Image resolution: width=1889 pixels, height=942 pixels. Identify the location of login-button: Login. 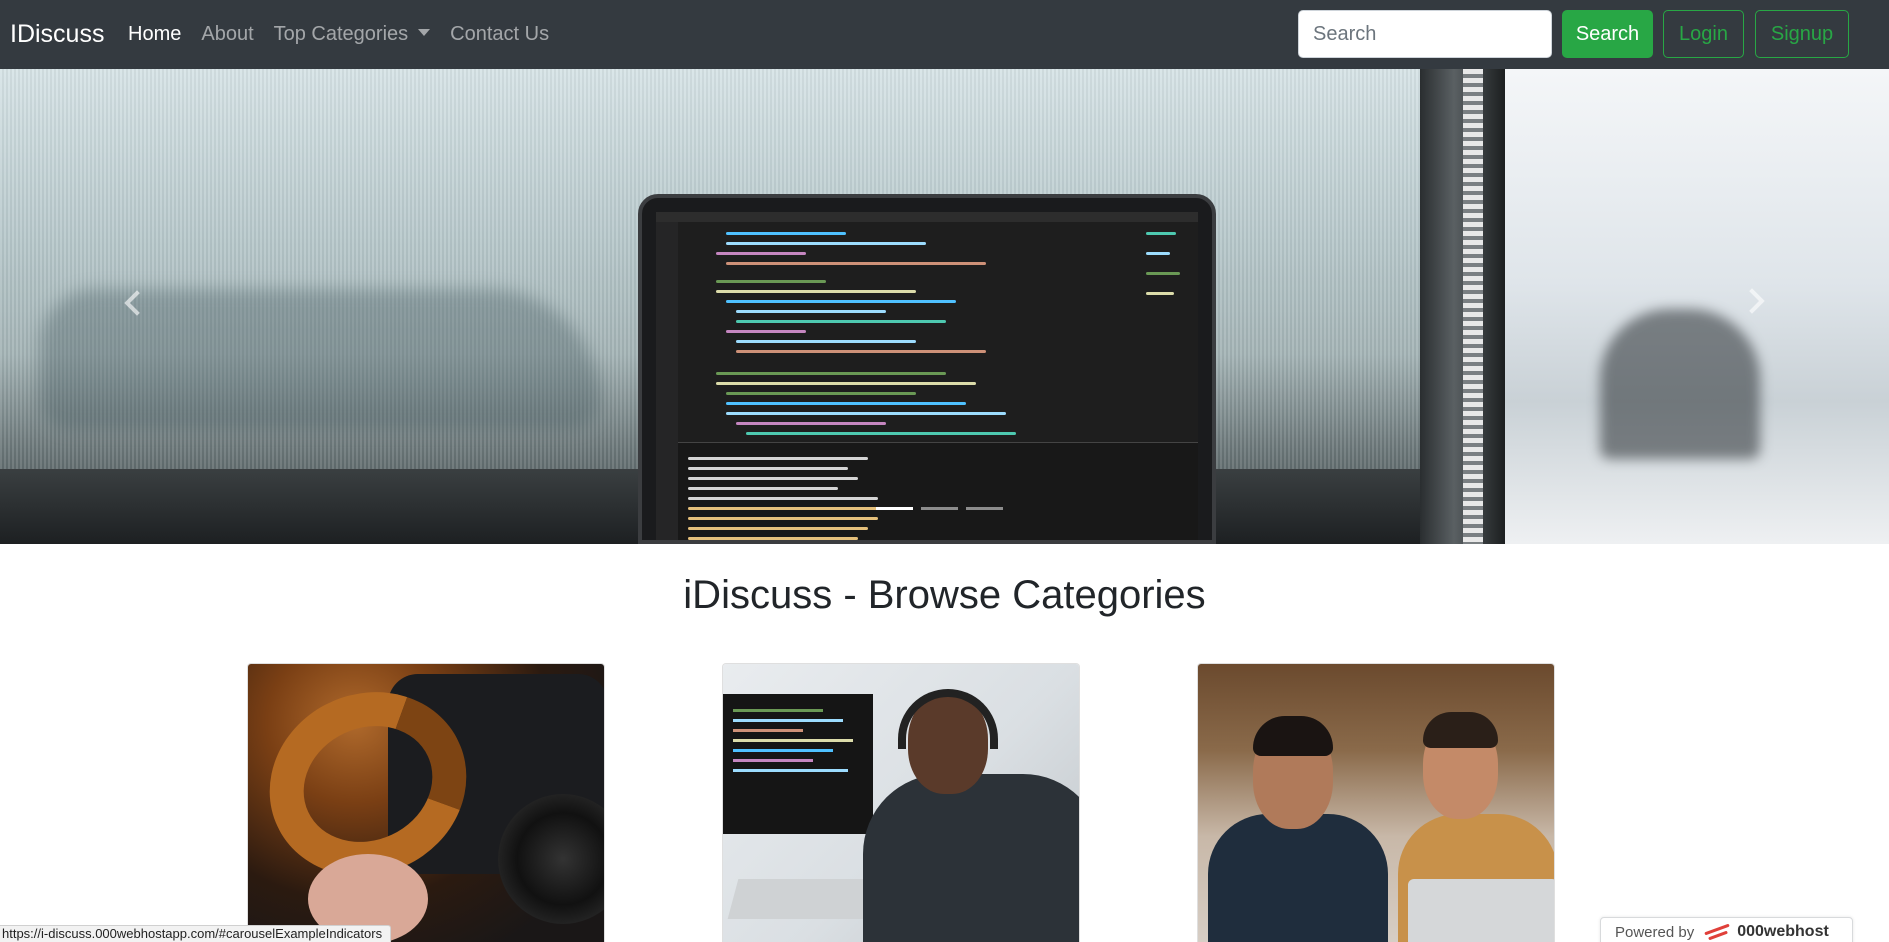
(1703, 34).